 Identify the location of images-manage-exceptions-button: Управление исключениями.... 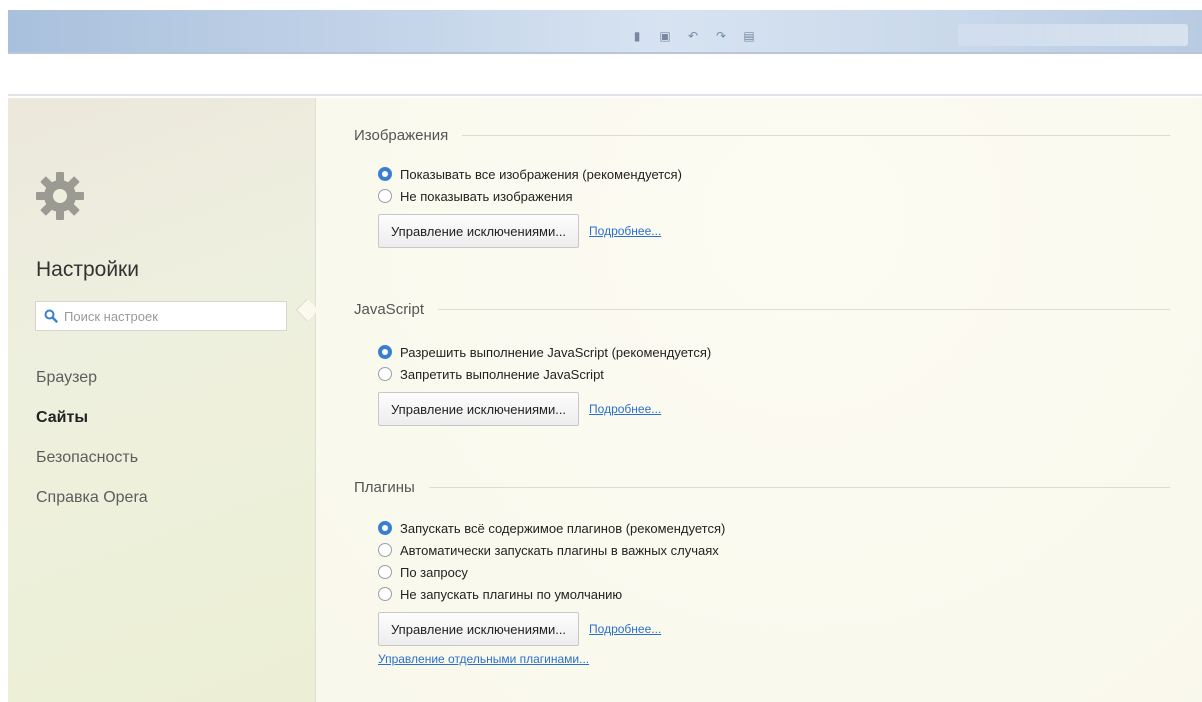
(479, 231).